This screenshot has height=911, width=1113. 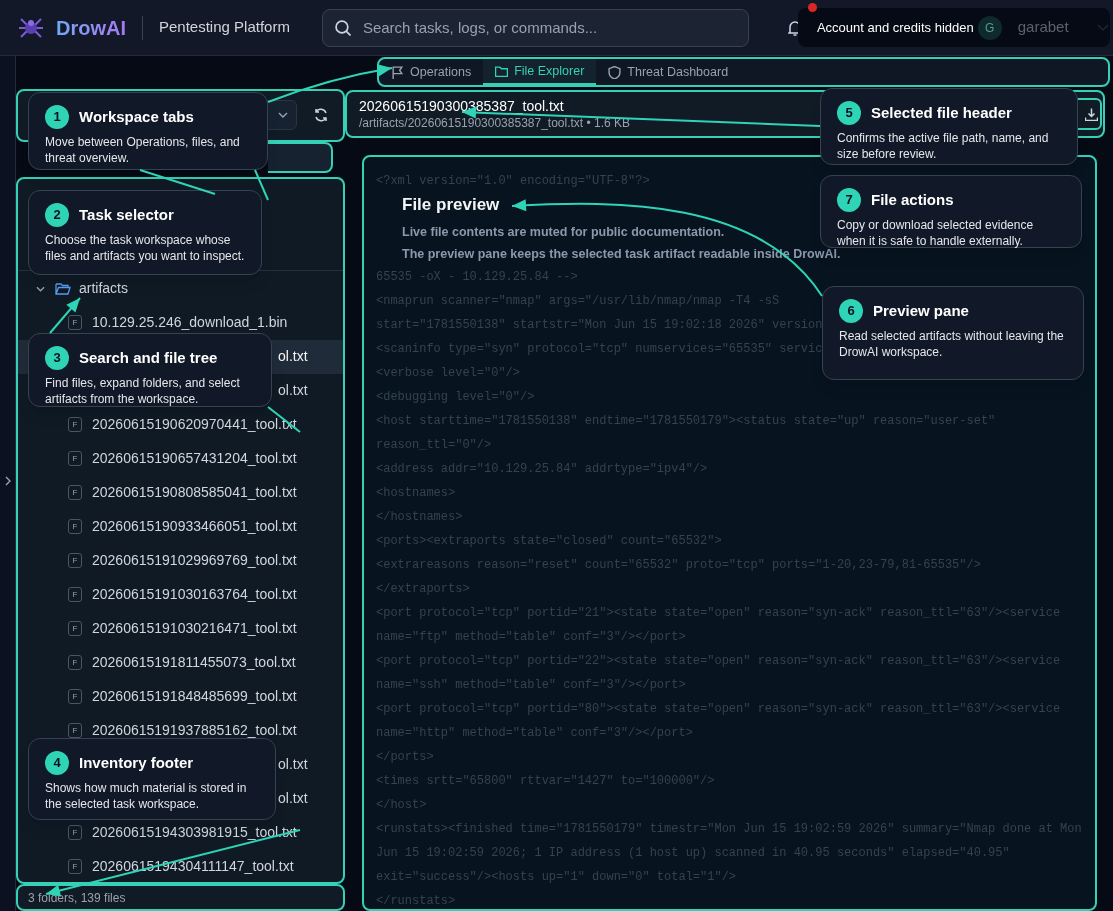 What do you see at coordinates (180, 288) in the screenshot?
I see `tree-item: artifacts` at bounding box center [180, 288].